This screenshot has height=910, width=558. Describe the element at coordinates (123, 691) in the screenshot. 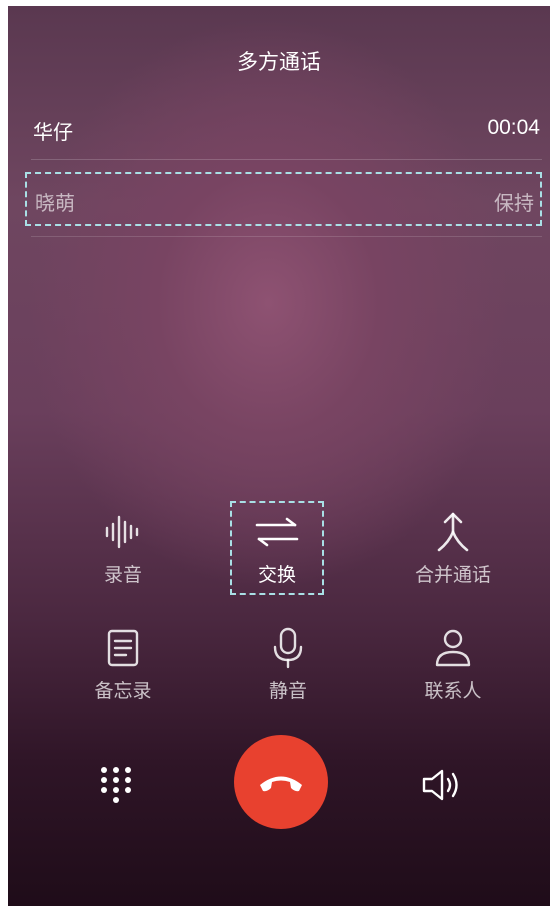

I see `notes-label: 备忘录` at that location.